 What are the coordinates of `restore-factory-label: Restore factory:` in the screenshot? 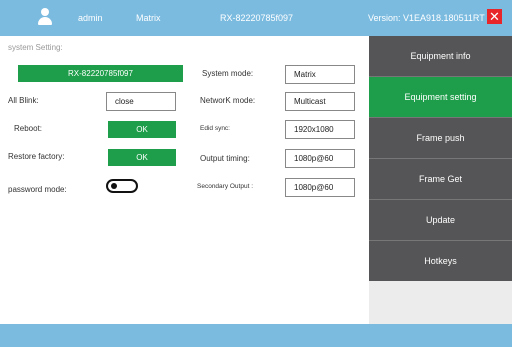 It's located at (36, 156).